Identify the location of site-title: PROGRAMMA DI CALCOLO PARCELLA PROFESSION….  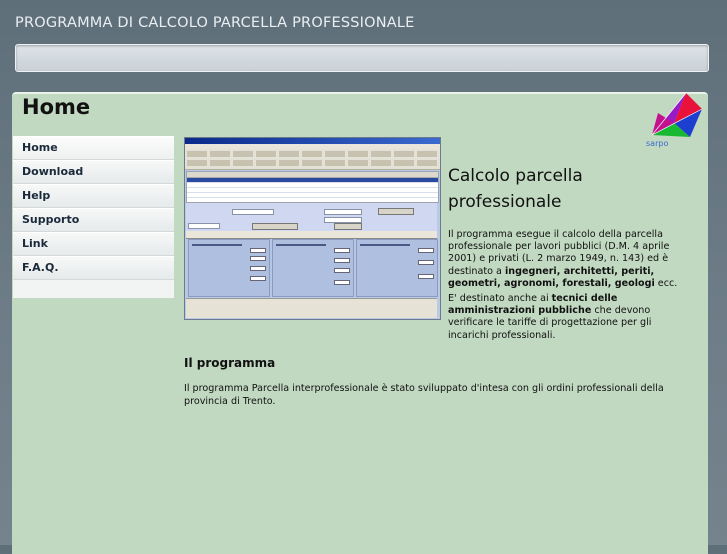
(215, 23).